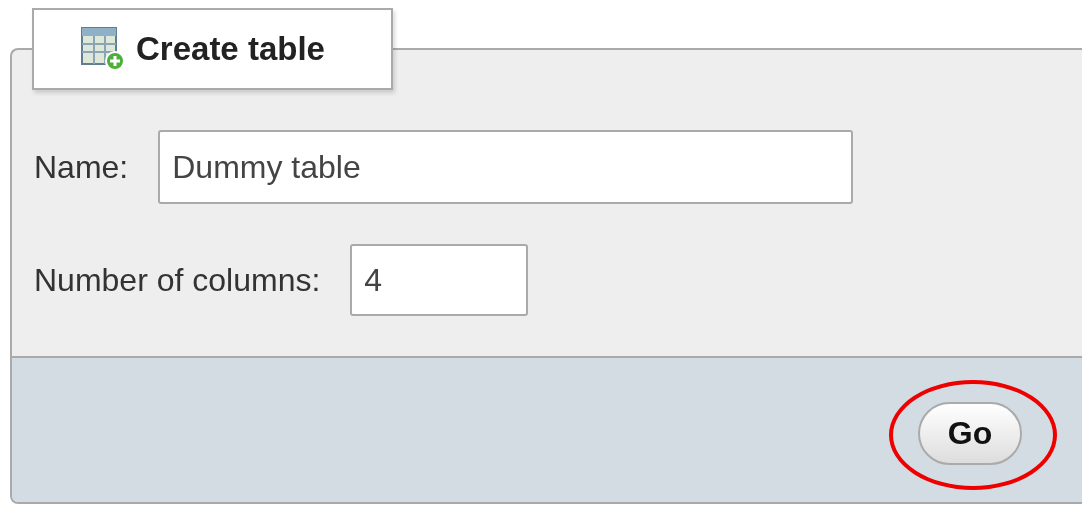 The width and height of the screenshot is (1082, 506). I want to click on table-add-icon, so click(103, 49).